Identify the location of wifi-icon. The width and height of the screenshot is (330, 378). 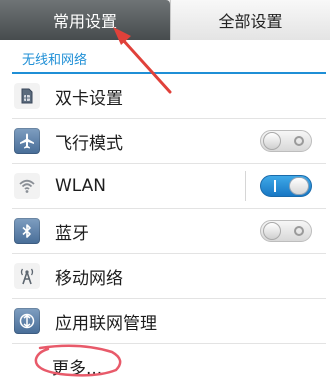
(27, 186).